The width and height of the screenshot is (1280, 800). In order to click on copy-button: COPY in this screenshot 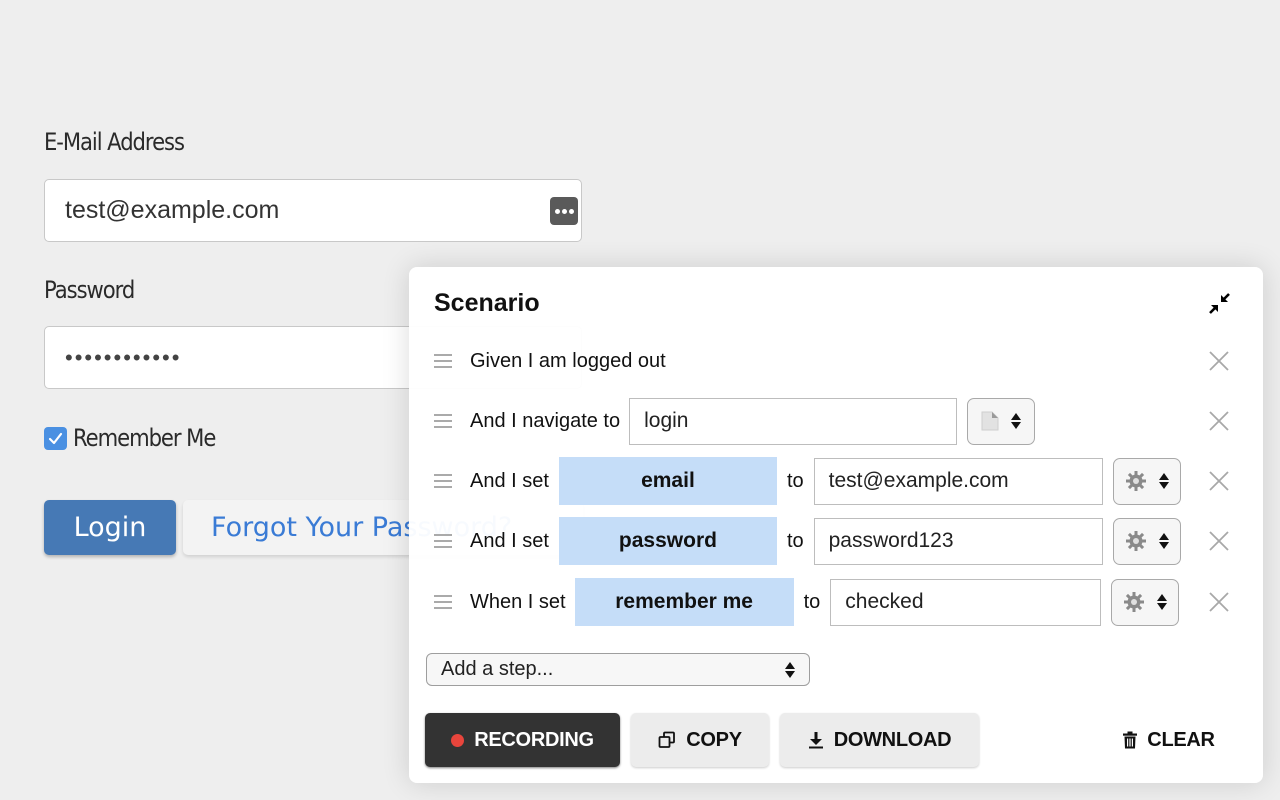, I will do `click(700, 740)`.